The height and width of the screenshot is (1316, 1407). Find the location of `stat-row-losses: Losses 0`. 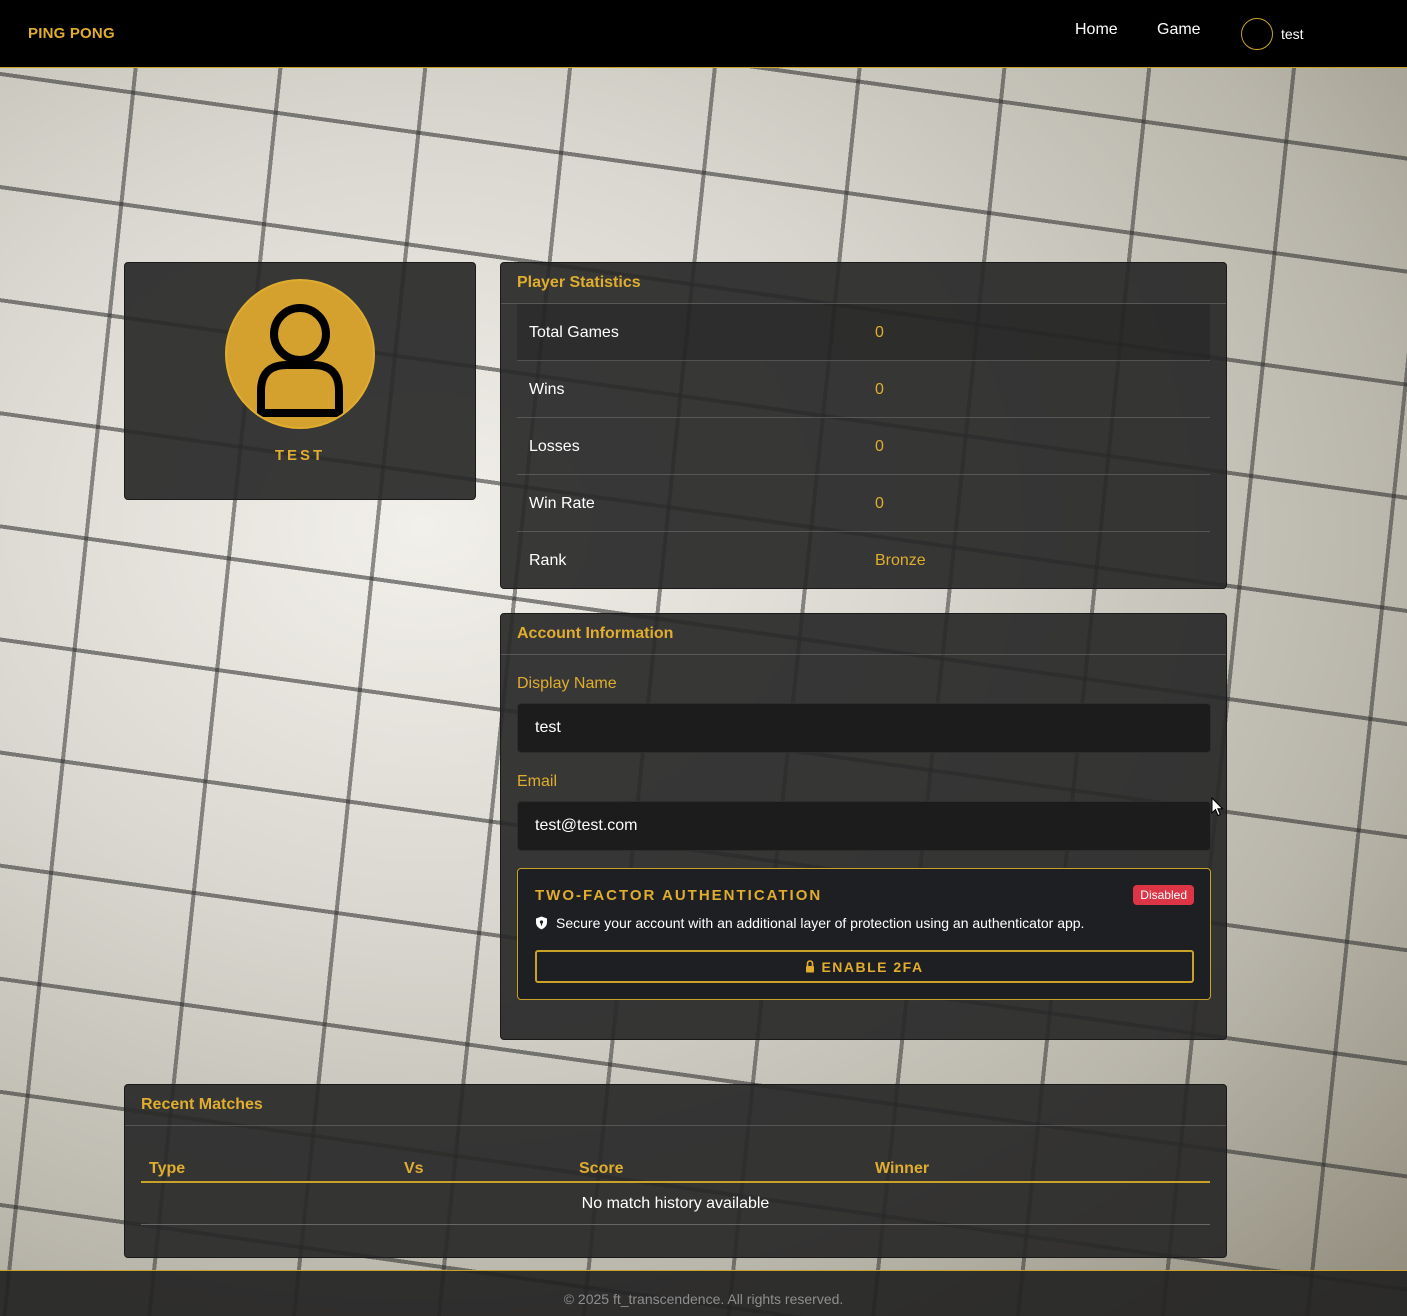

stat-row-losses: Losses 0 is located at coordinates (863, 446).